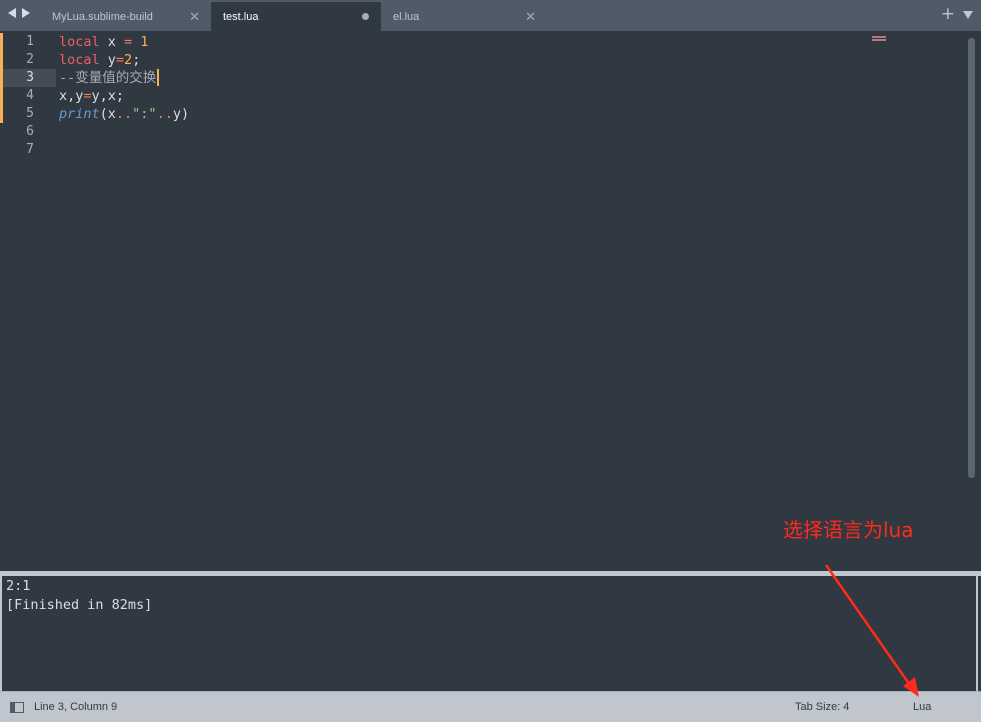  What do you see at coordinates (241, 16) in the screenshot?
I see `tab-label: test.lua` at bounding box center [241, 16].